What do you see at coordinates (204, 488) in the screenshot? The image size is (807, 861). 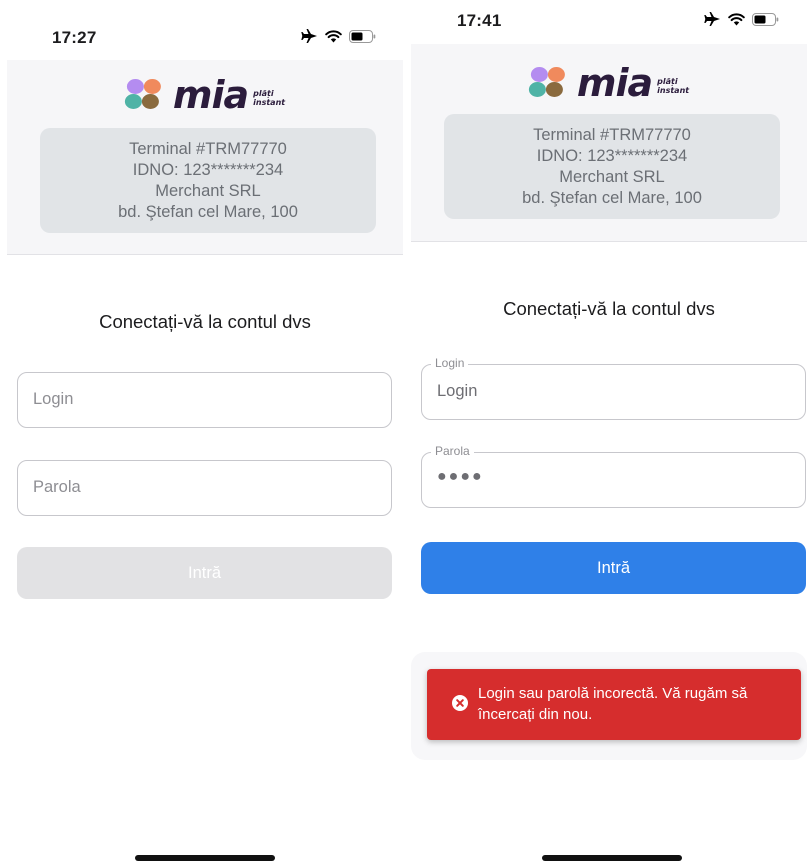 I see `password-input: Parola` at bounding box center [204, 488].